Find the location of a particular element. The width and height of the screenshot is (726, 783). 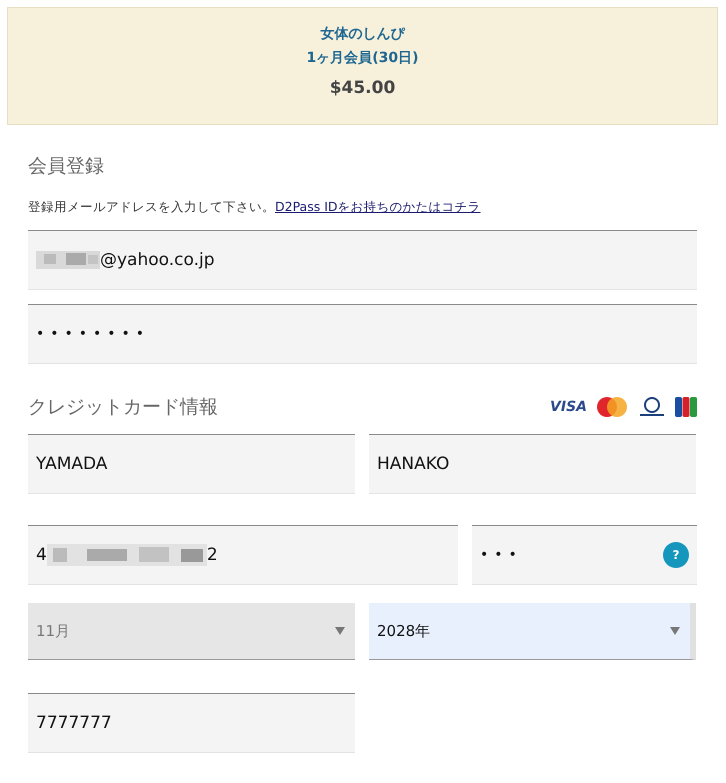

section-heading: 会員登録 is located at coordinates (66, 166).